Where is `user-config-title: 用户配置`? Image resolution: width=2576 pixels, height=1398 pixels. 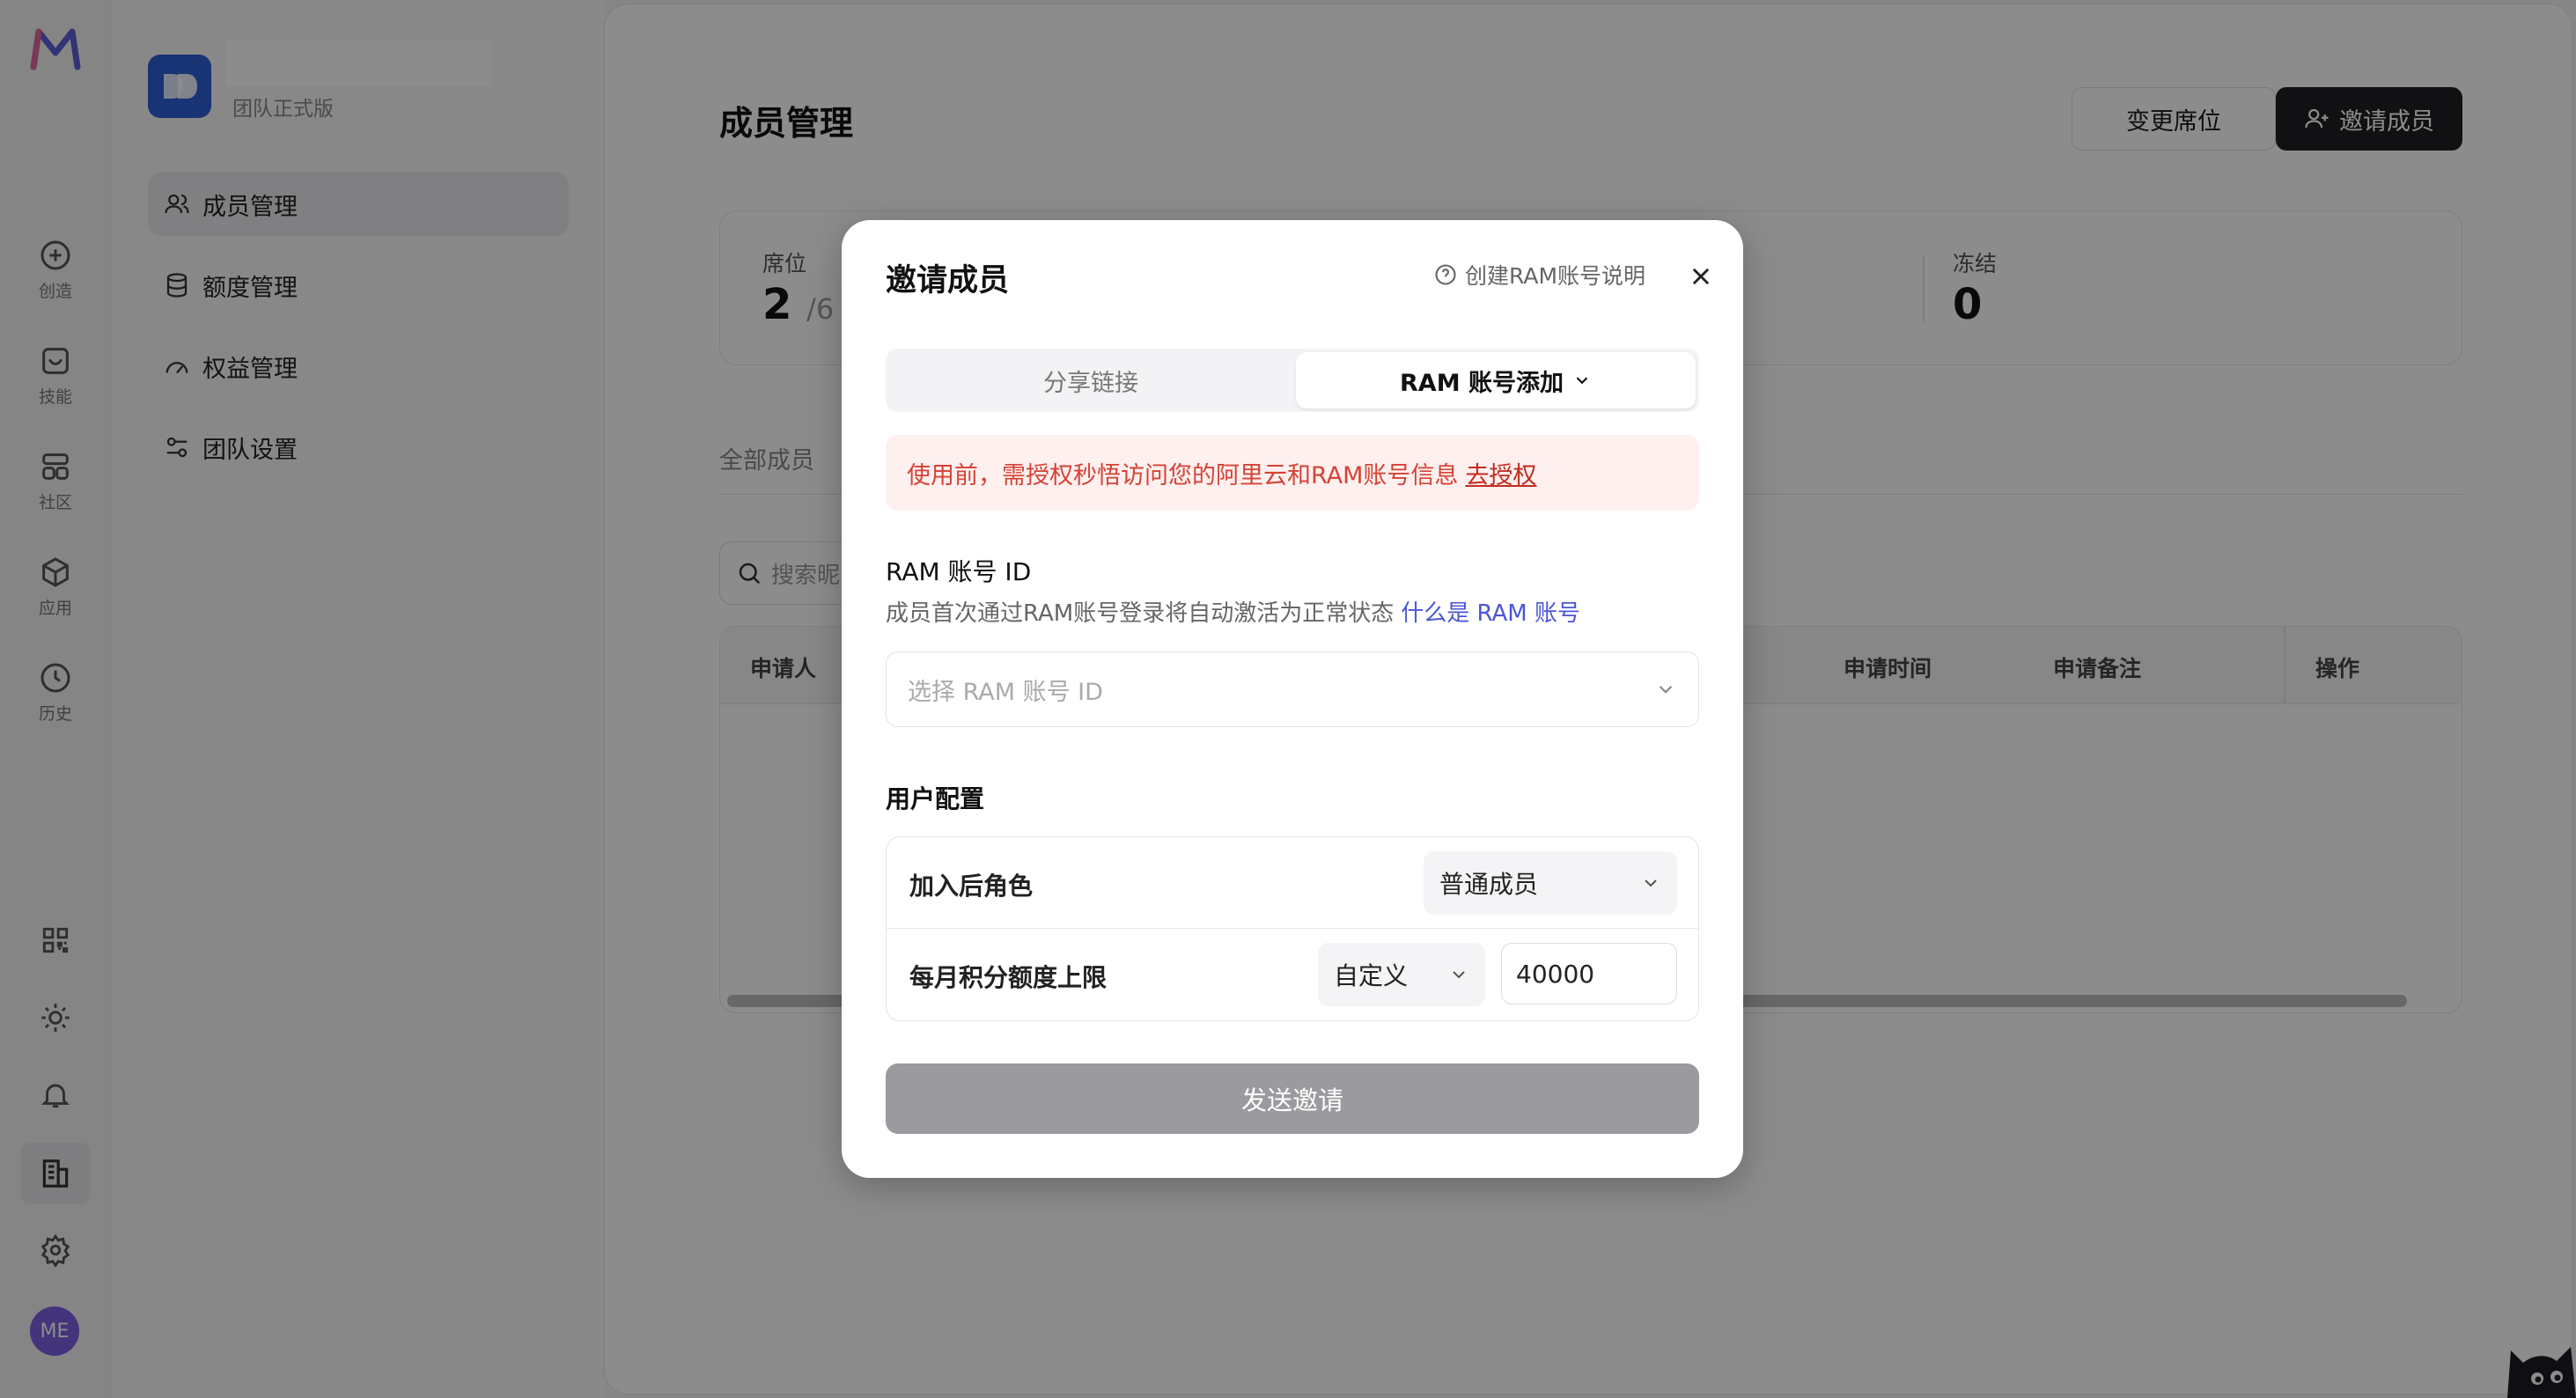
user-config-title: 用户配置 is located at coordinates (935, 798).